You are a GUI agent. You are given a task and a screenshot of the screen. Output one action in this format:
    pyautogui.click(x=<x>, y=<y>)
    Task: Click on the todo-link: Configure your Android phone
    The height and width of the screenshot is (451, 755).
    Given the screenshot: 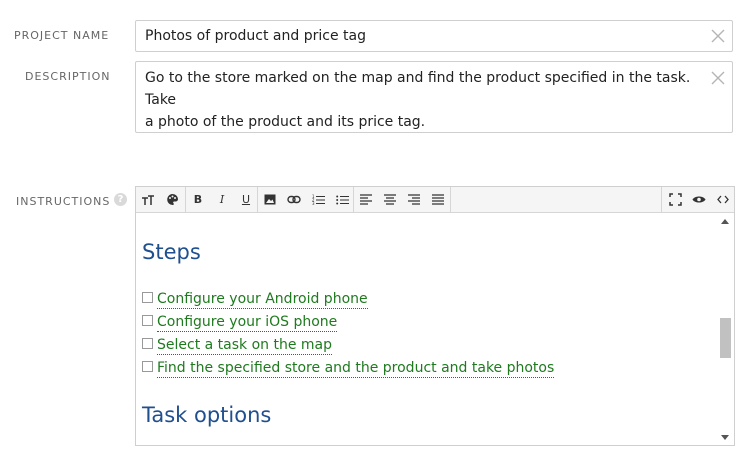 What is the action you would take?
    pyautogui.click(x=262, y=299)
    